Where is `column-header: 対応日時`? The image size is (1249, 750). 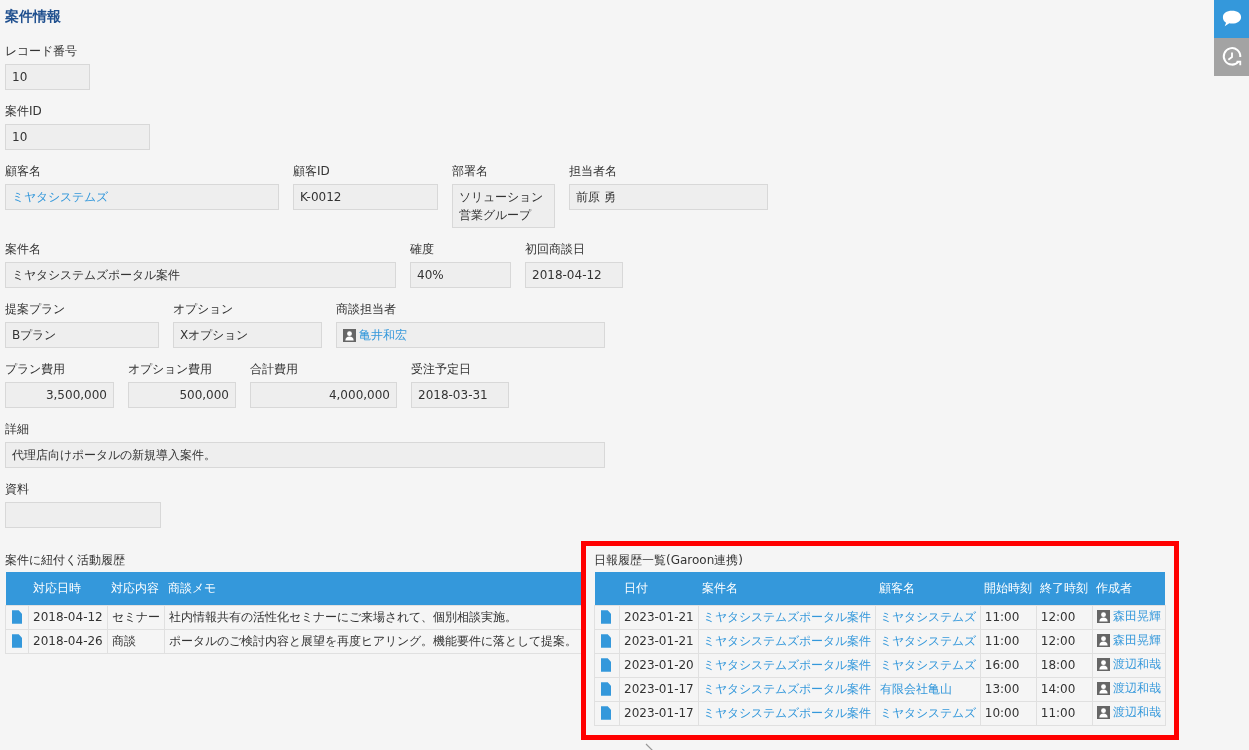 column-header: 対応日時 is located at coordinates (68, 588).